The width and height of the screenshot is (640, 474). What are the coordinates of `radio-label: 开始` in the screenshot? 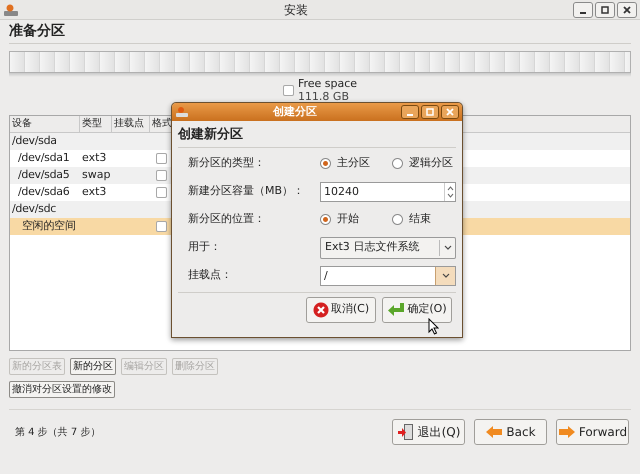 It's located at (348, 219).